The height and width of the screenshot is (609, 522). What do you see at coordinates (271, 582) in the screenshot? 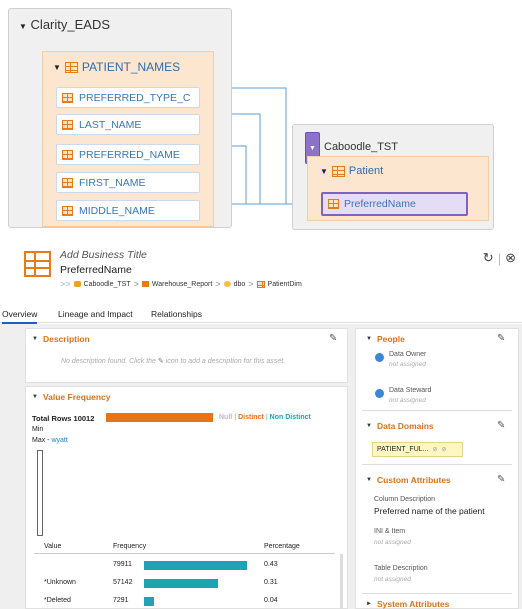
I see `row-percentage: 0.31` at bounding box center [271, 582].